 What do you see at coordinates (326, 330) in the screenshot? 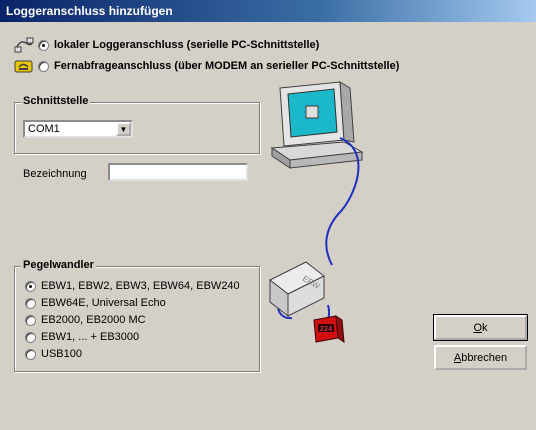
I see `display-readout: 224` at bounding box center [326, 330].